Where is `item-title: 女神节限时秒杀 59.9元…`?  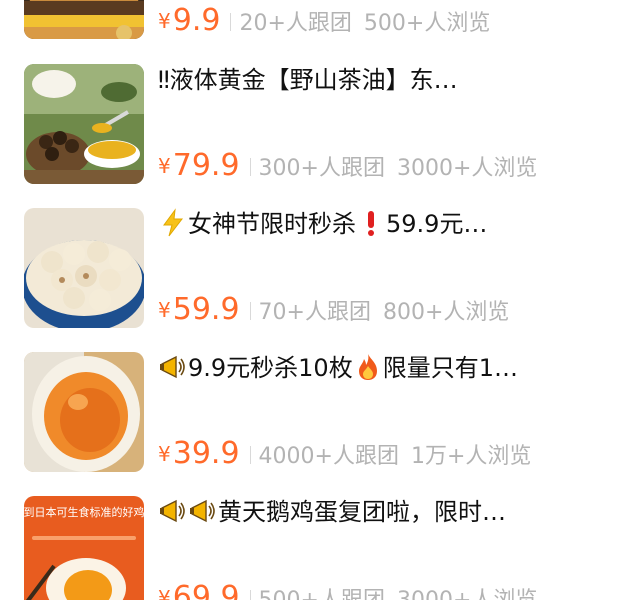 item-title: 女神节限时秒杀 59.9元… is located at coordinates (378, 224).